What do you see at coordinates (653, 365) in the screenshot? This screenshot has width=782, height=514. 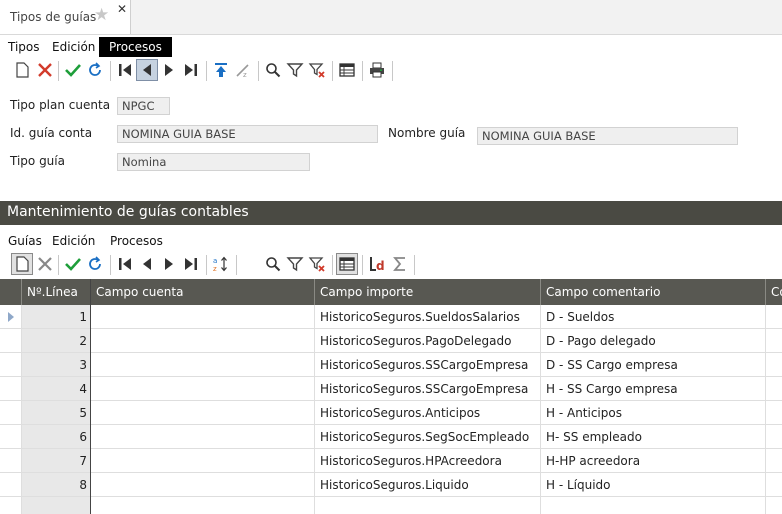 I see `cell-campo-comentario: D - SS Cargo empresa` at bounding box center [653, 365].